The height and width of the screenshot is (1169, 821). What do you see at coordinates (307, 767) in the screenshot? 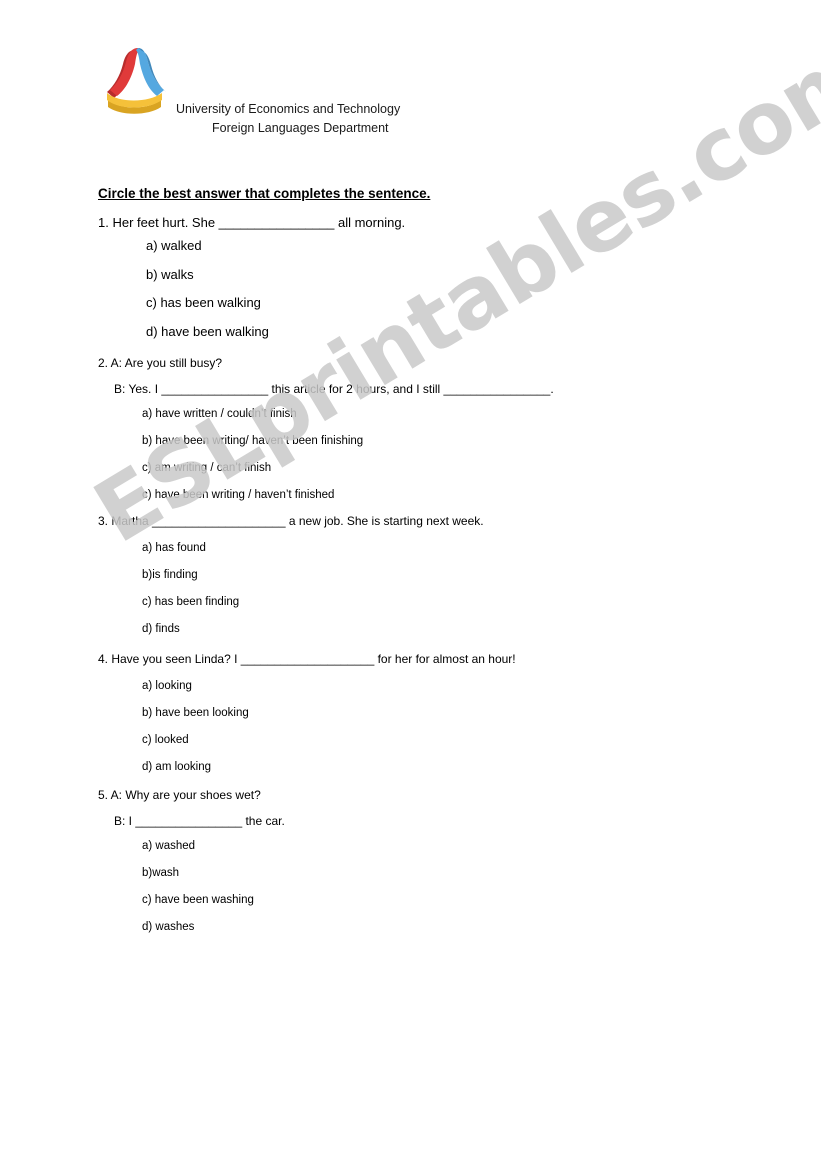
I see `option-d: d) am looking` at bounding box center [307, 767].